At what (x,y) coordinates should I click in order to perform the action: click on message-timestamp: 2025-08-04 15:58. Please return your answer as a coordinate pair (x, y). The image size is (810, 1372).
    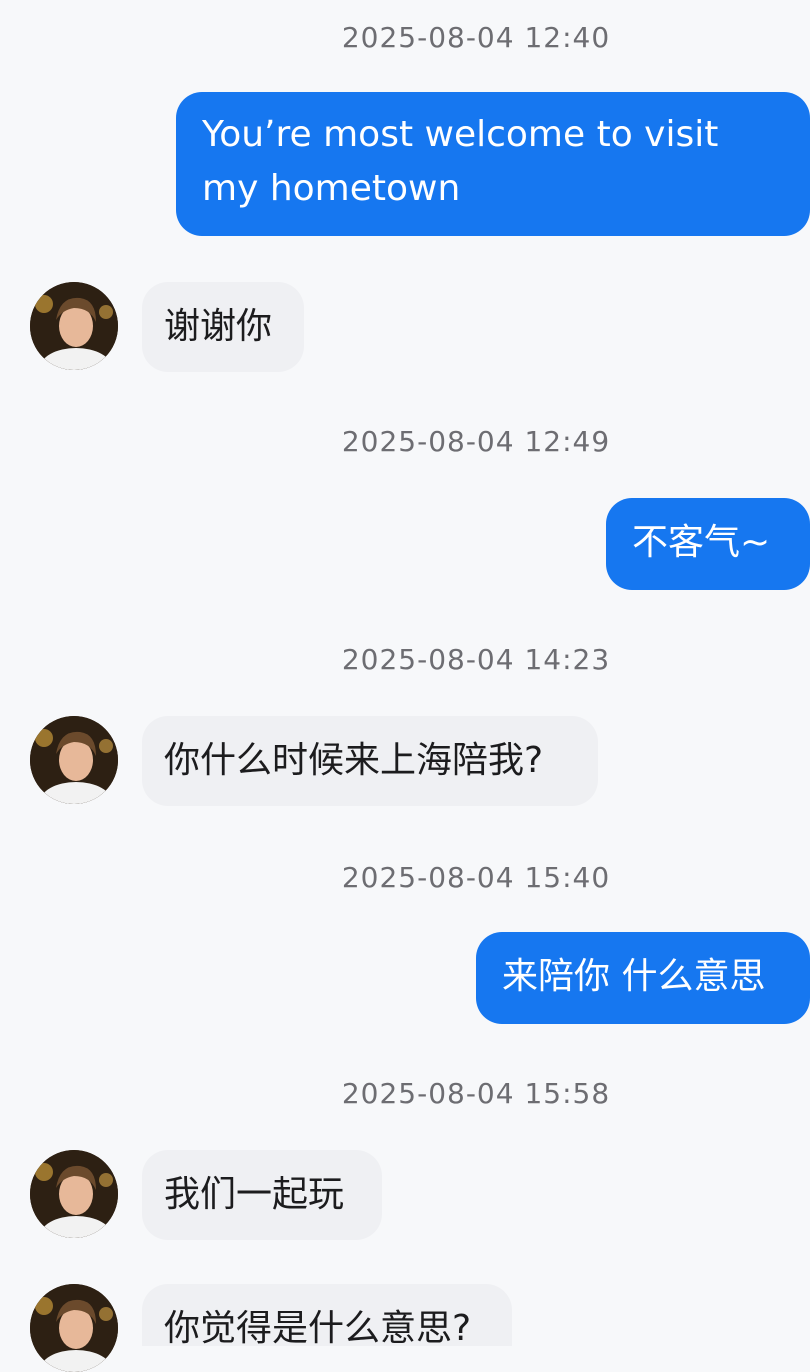
    Looking at the image, I should click on (476, 1093).